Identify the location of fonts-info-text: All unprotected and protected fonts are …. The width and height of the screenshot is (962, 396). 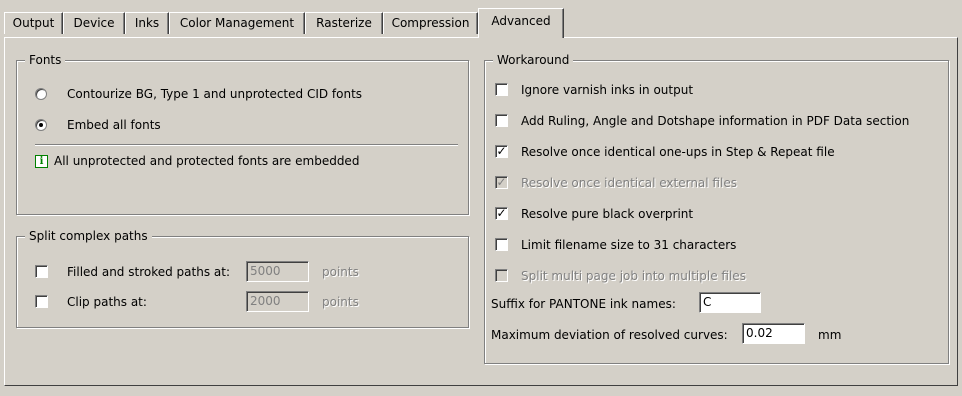
(207, 161).